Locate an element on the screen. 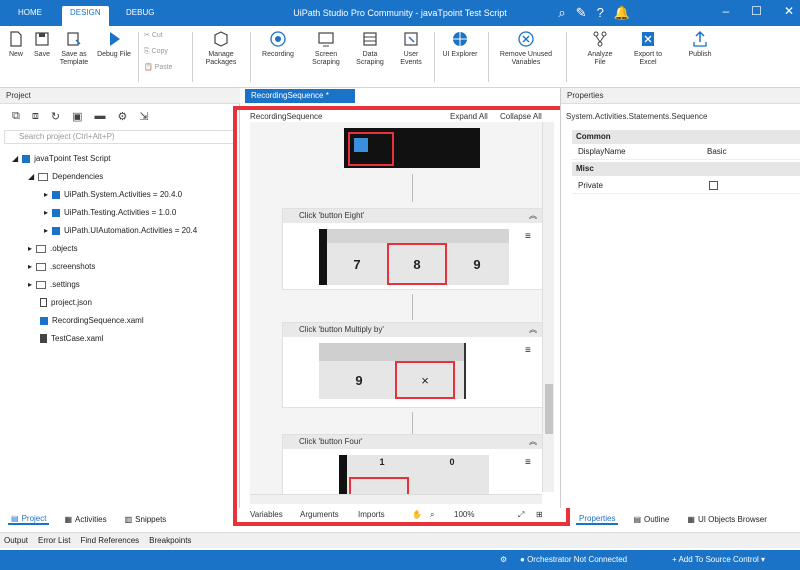 This screenshot has width=800, height=570. file-item: RecordingSequence.xaml is located at coordinates (92, 320).